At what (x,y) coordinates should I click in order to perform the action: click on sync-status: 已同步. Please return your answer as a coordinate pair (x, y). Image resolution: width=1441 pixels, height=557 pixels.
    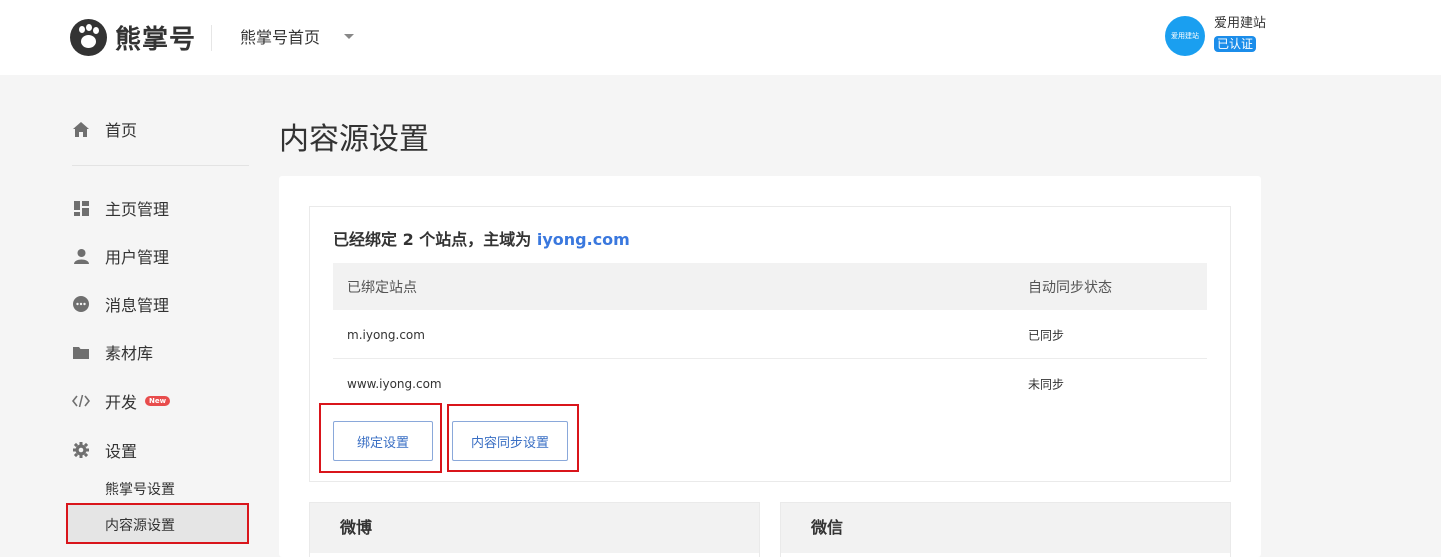
    Looking at the image, I should click on (1046, 335).